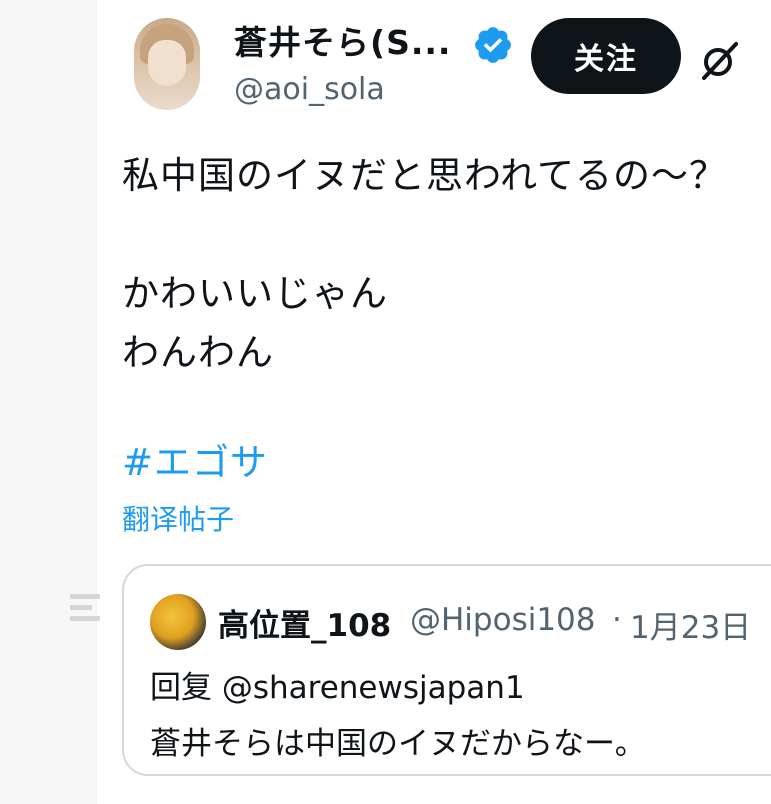 Image resolution: width=771 pixels, height=804 pixels. What do you see at coordinates (309, 89) in the screenshot?
I see `author-handle: @aoi_sola` at bounding box center [309, 89].